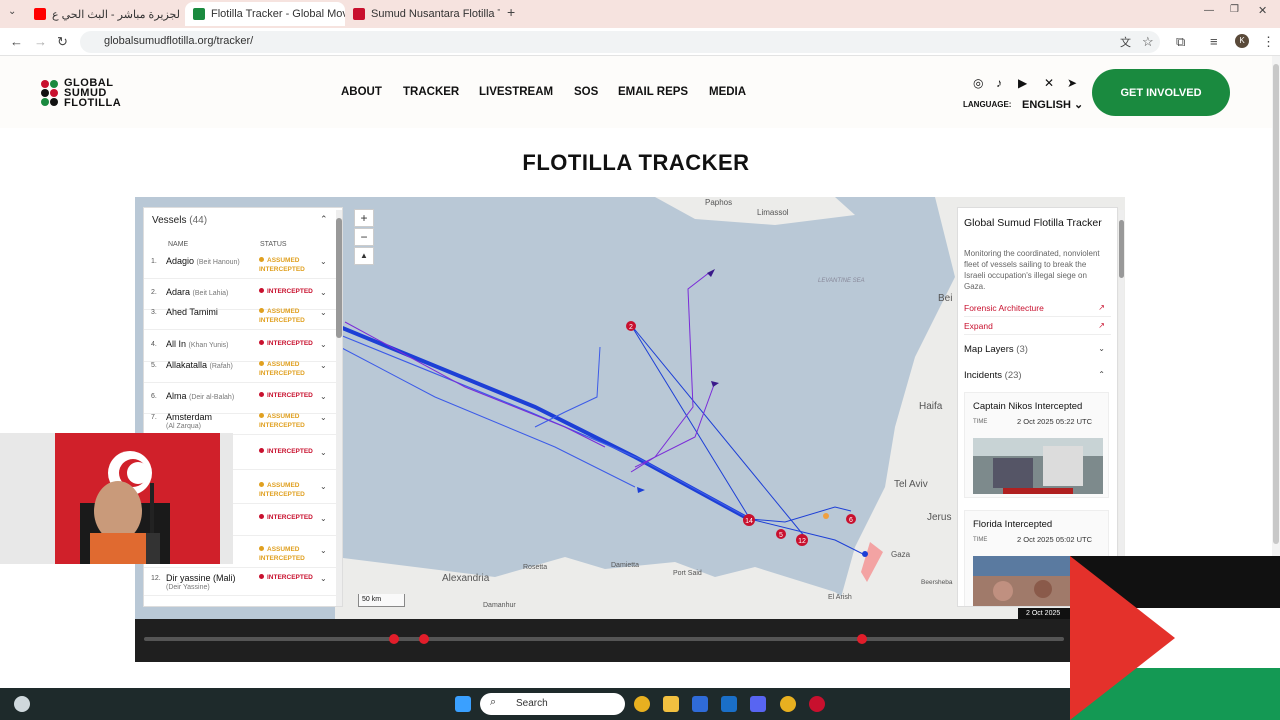  Describe the element at coordinates (586, 92) in the screenshot. I see `nav-sos: SOS` at that location.